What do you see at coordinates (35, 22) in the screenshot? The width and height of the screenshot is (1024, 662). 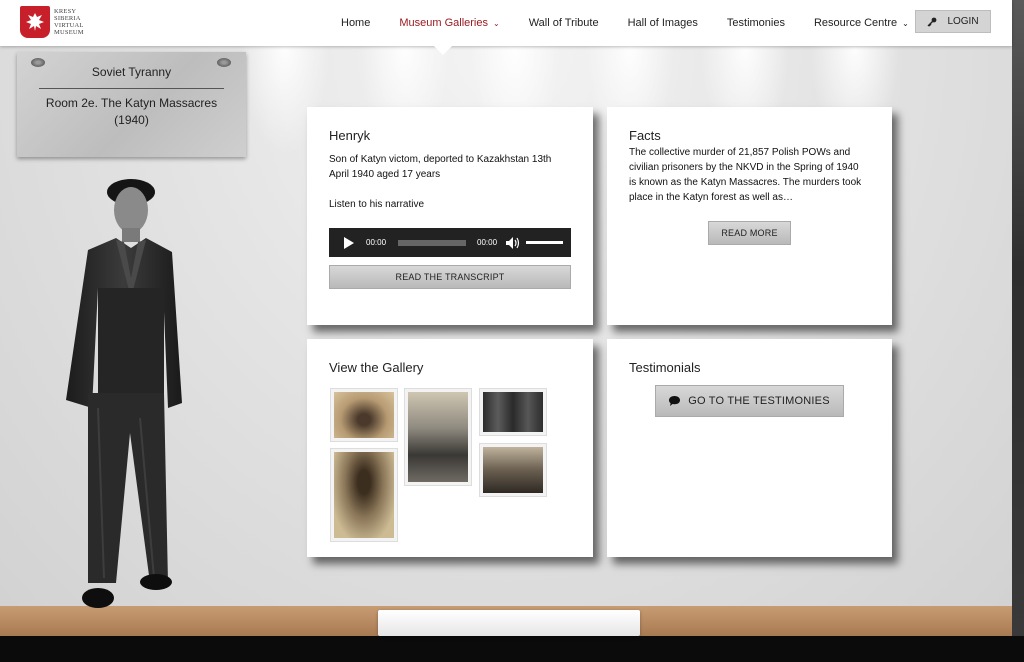 I see `eagle-crest-icon` at bounding box center [35, 22].